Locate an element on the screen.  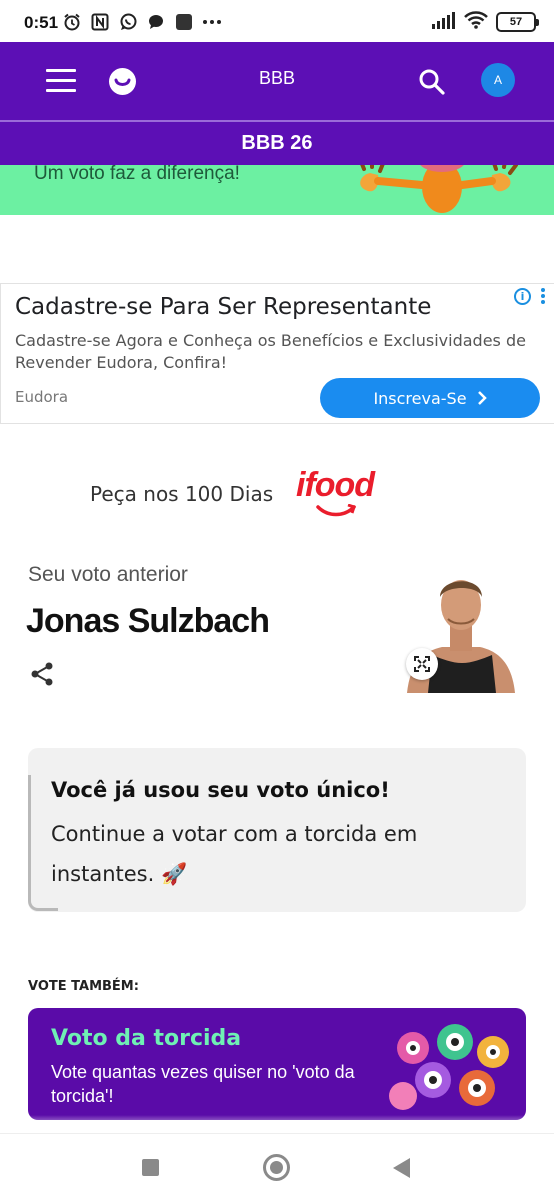
wifi-icon is located at coordinates (476, 22).